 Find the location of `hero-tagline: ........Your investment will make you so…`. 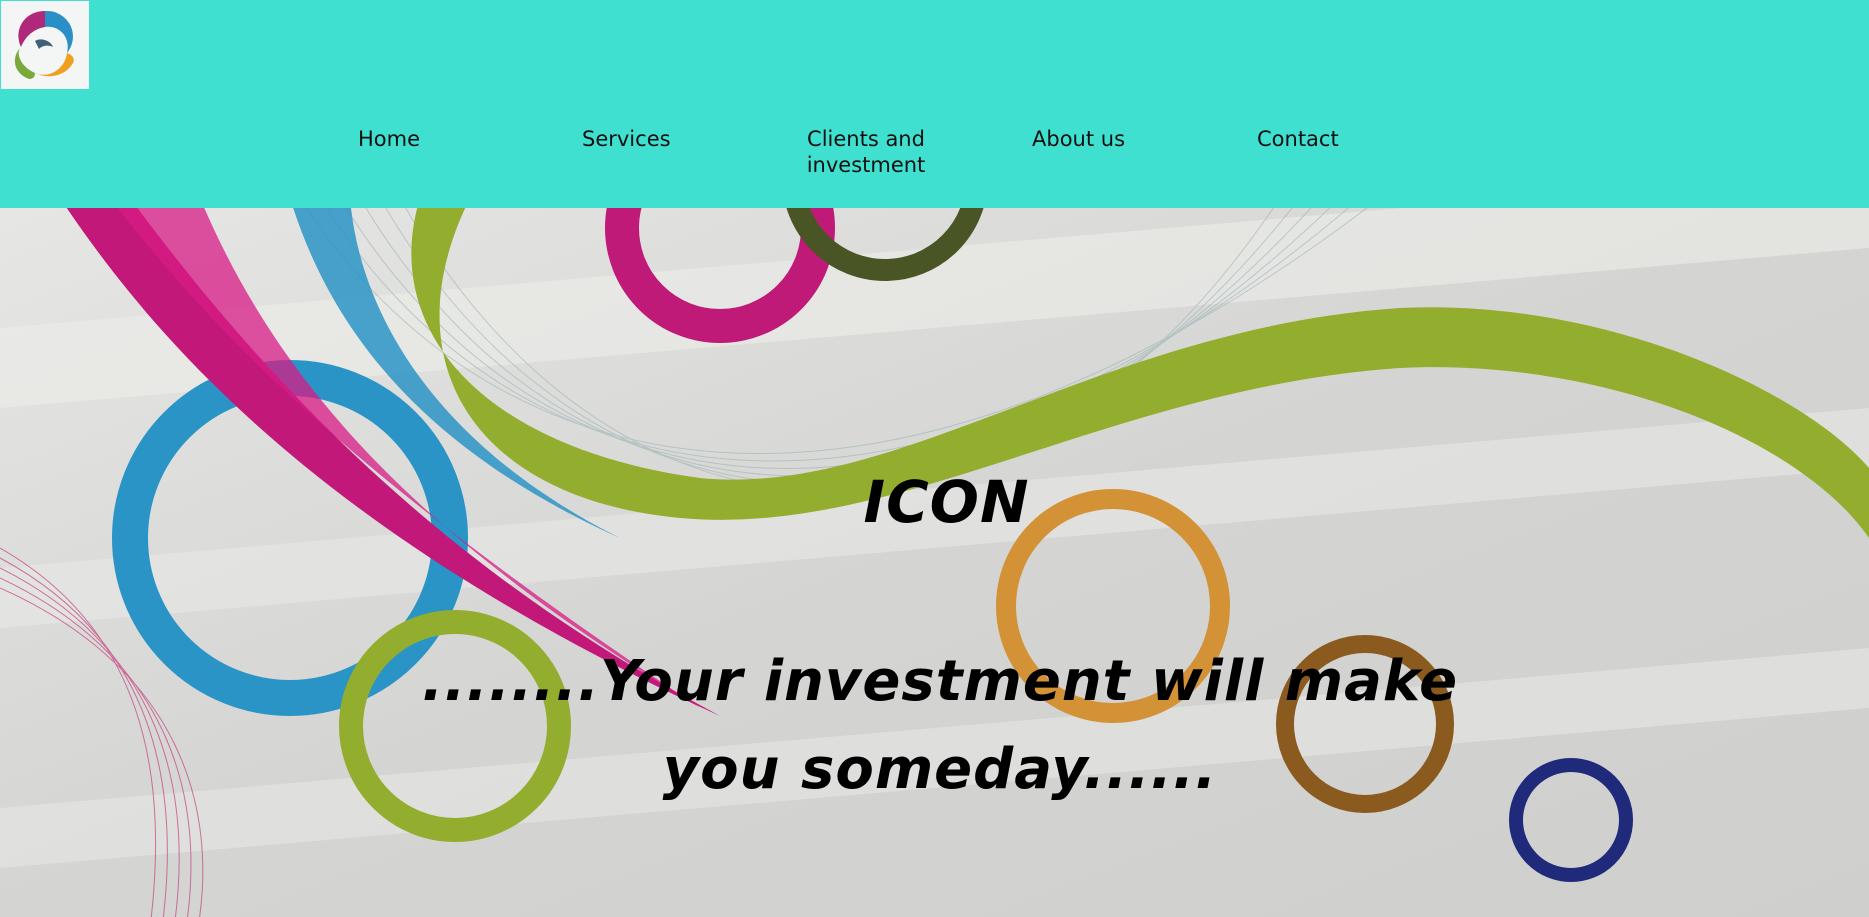

hero-tagline: ........Your investment will make you so… is located at coordinates (940, 725).